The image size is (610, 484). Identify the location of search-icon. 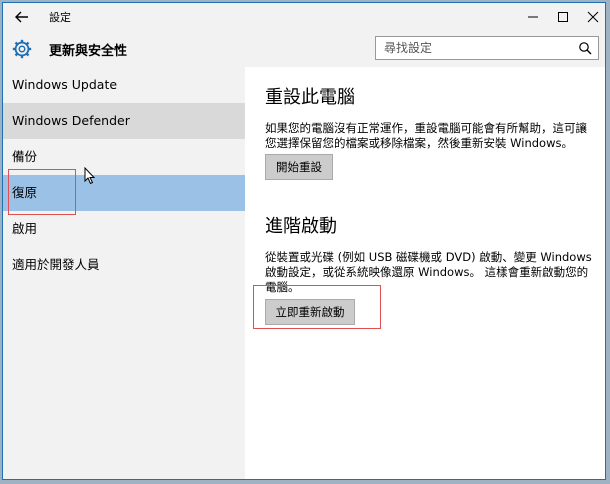
(585, 48).